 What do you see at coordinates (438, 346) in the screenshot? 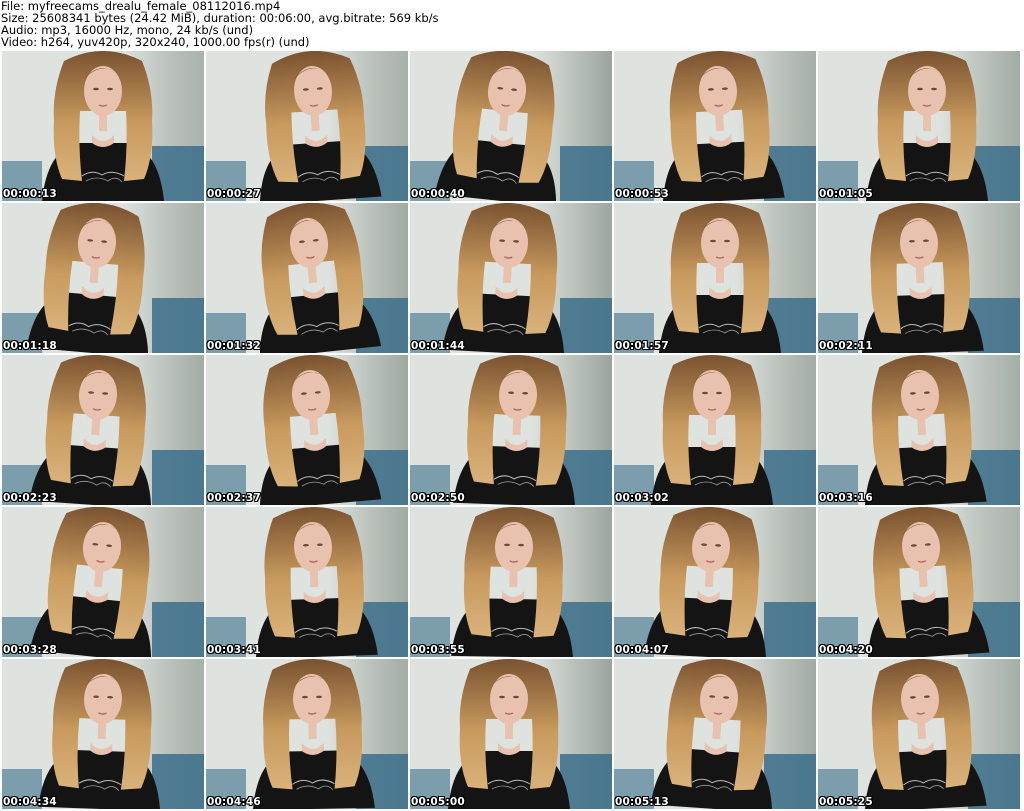
I see `thumbnail-timestamp: 00:01:44` at bounding box center [438, 346].